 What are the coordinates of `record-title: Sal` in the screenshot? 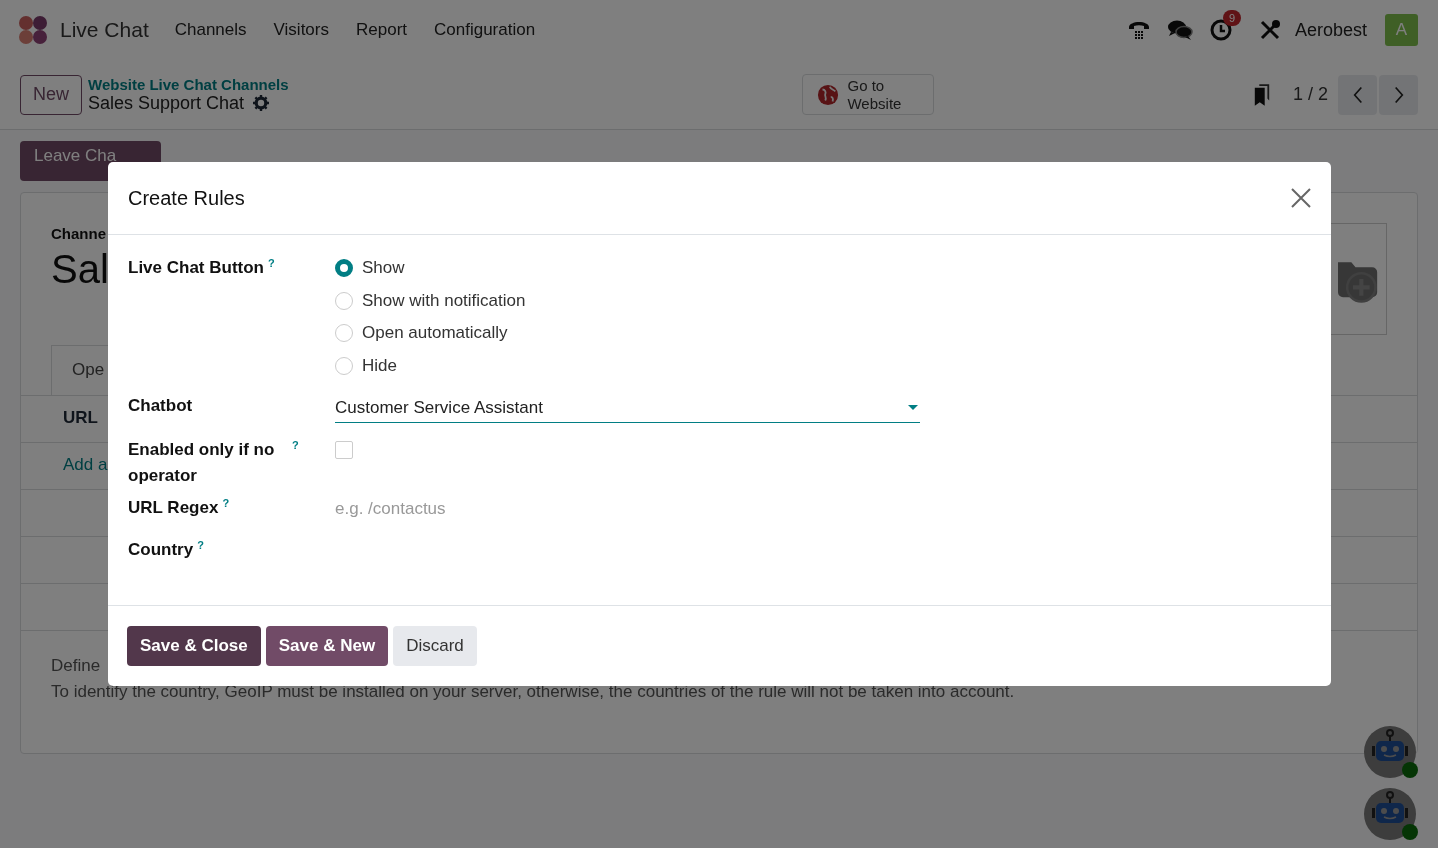 It's located at (80, 269).